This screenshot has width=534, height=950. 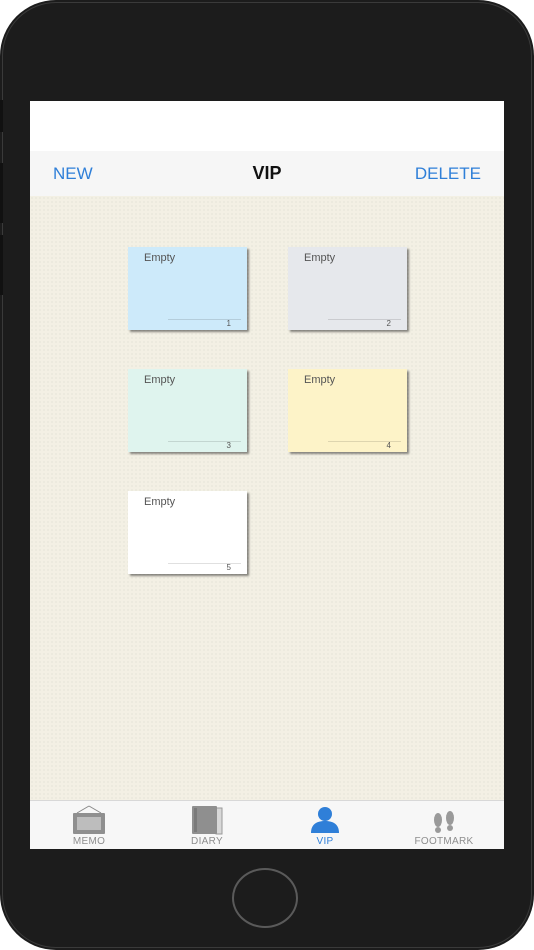 I want to click on note-card-4: Empty 4, so click(x=347, y=410).